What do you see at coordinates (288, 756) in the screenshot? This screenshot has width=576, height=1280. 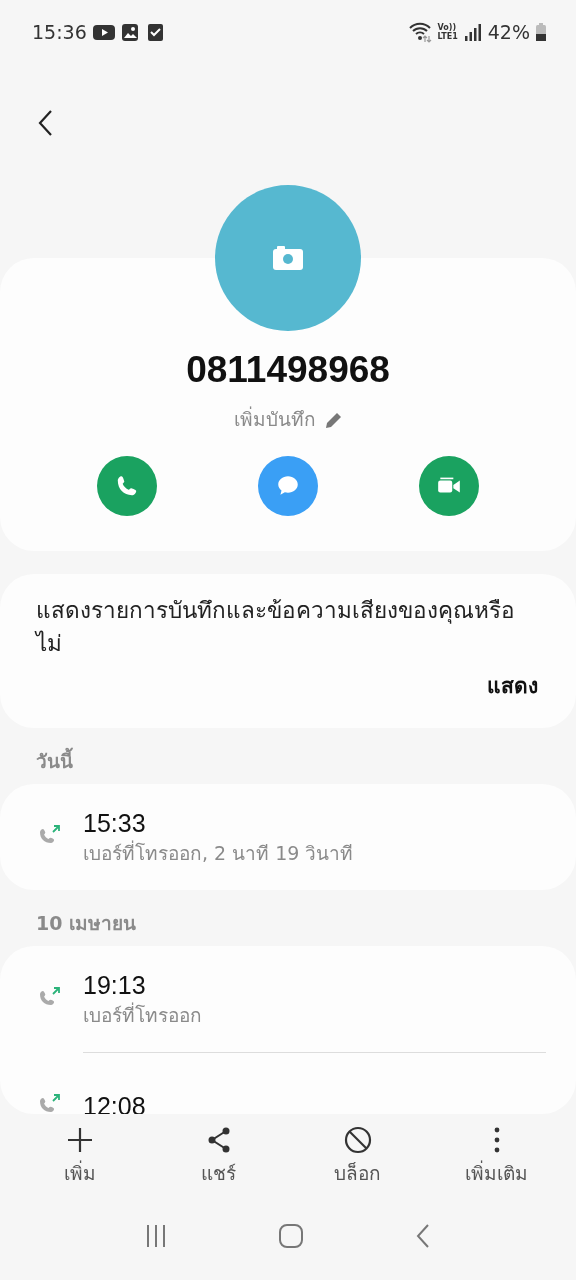 I see `date-header: วันนี้` at bounding box center [288, 756].